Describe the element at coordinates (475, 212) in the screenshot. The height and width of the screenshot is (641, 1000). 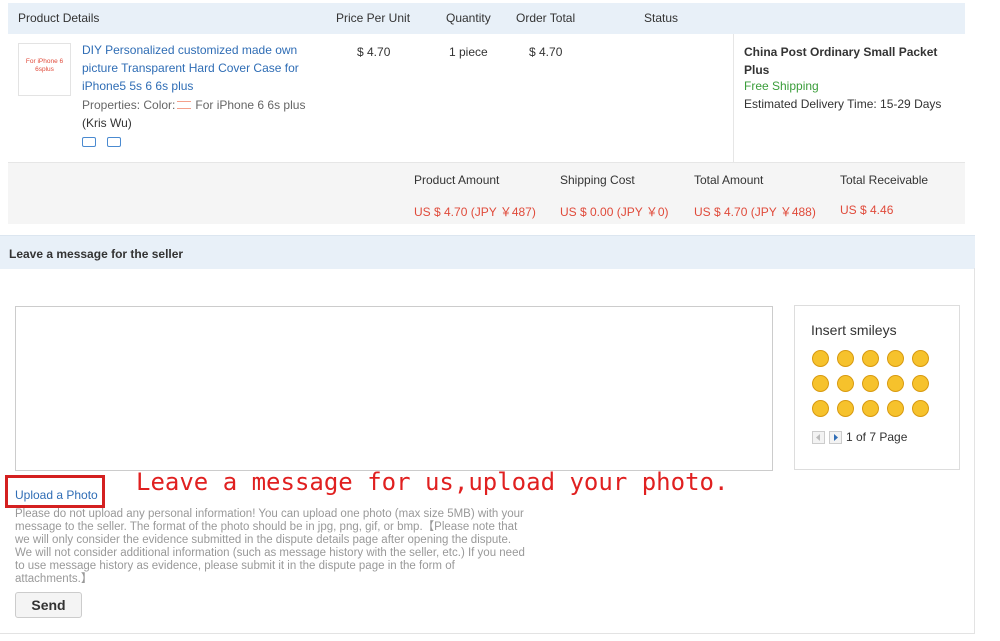
I see `summary-value-product-amount: US $ 4.70 (JPY ￥487)` at that location.